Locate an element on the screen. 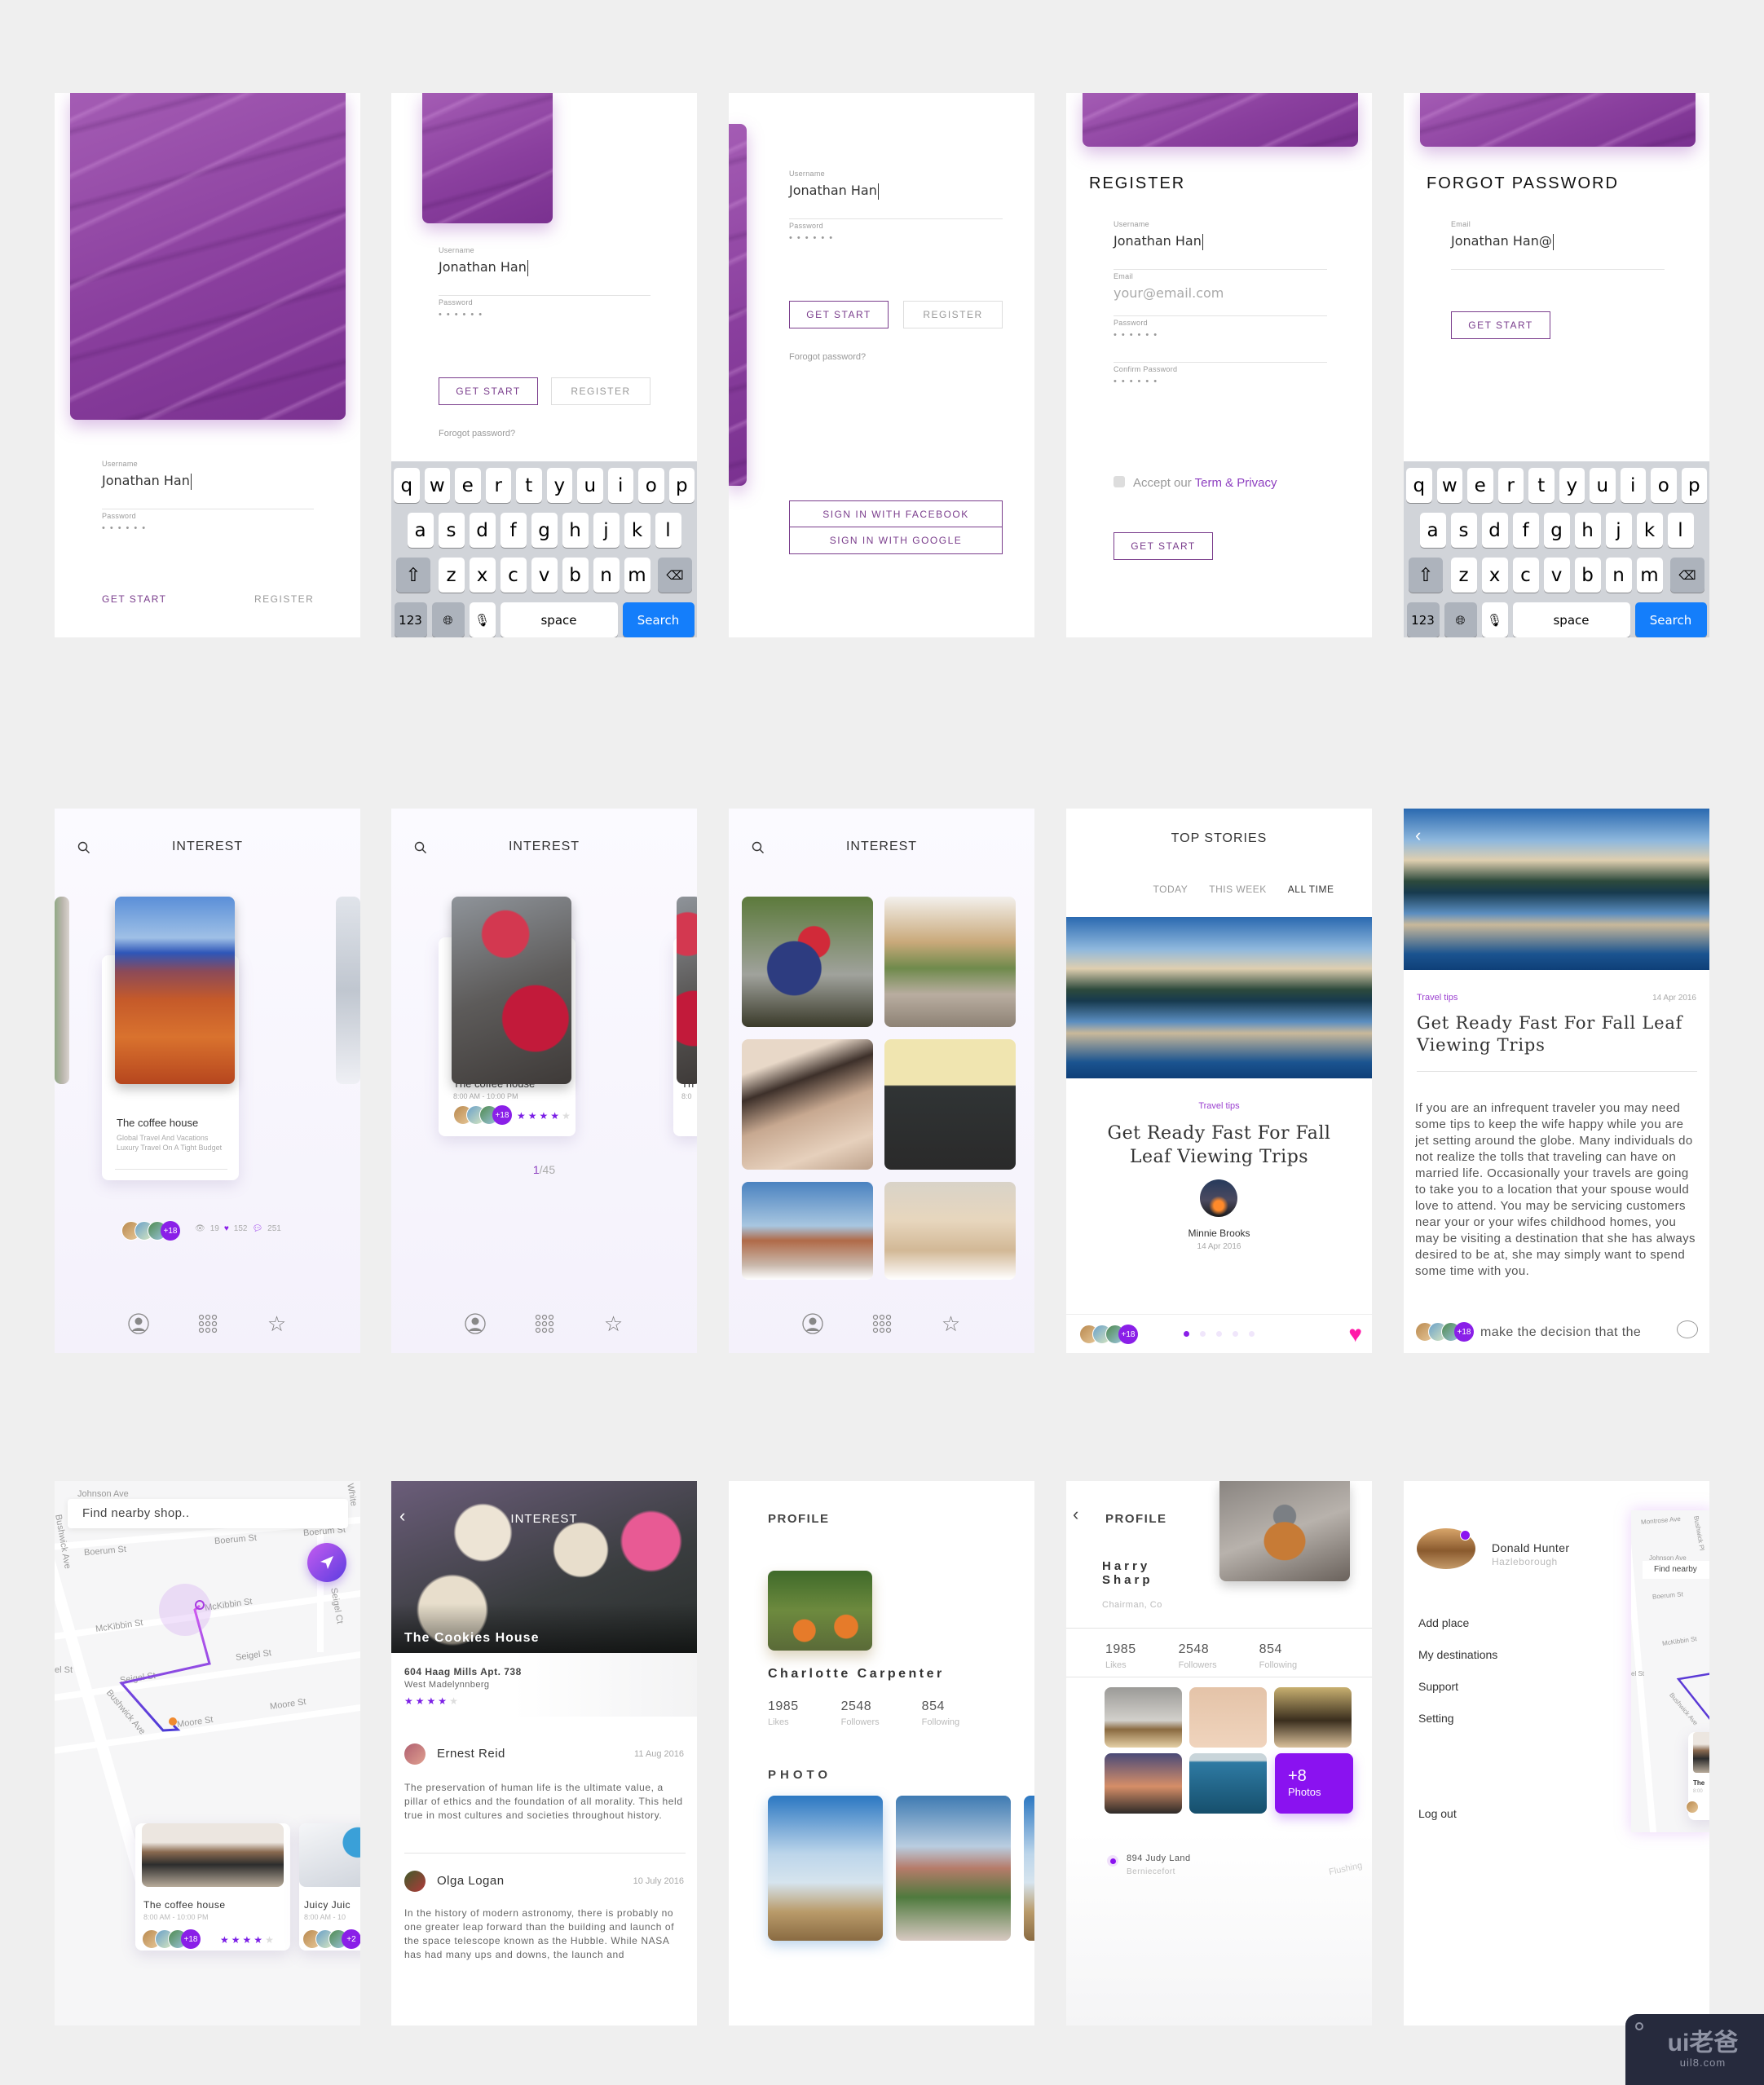  register-link: REGISTER is located at coordinates (284, 599).